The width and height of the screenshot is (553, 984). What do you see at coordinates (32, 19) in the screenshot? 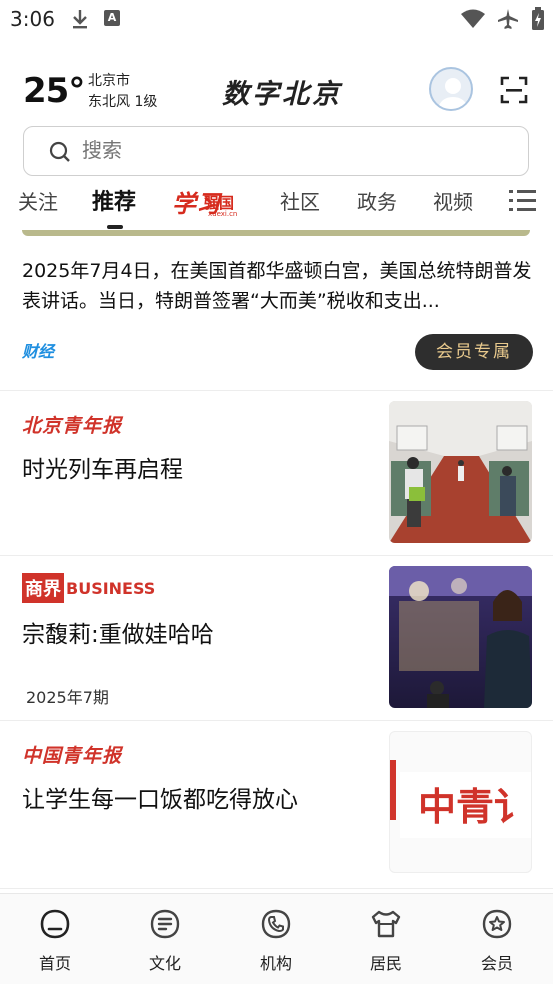
I see `status-time: 3:06` at bounding box center [32, 19].